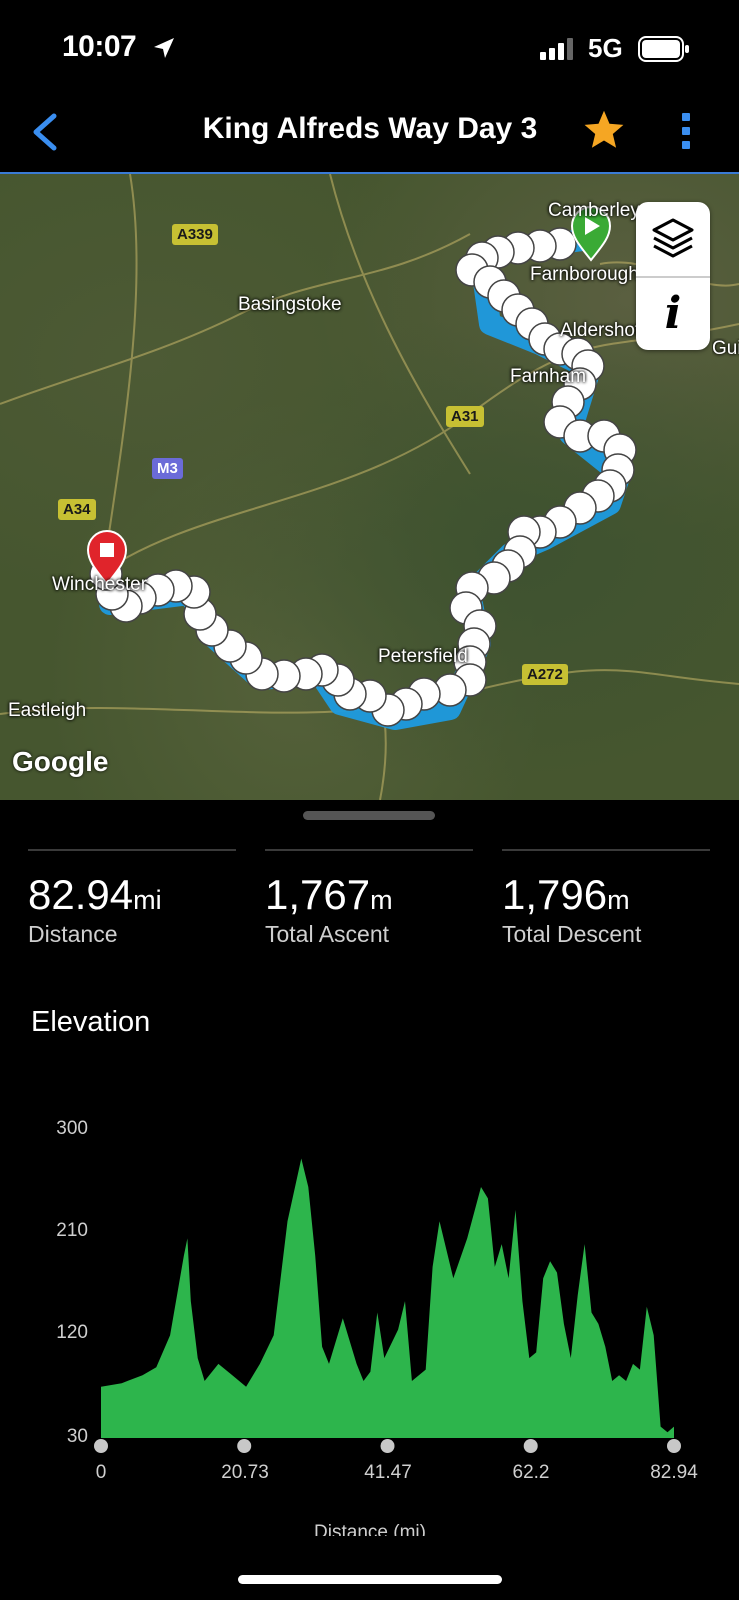  What do you see at coordinates (604, 130) in the screenshot?
I see `favorite-star-icon` at bounding box center [604, 130].